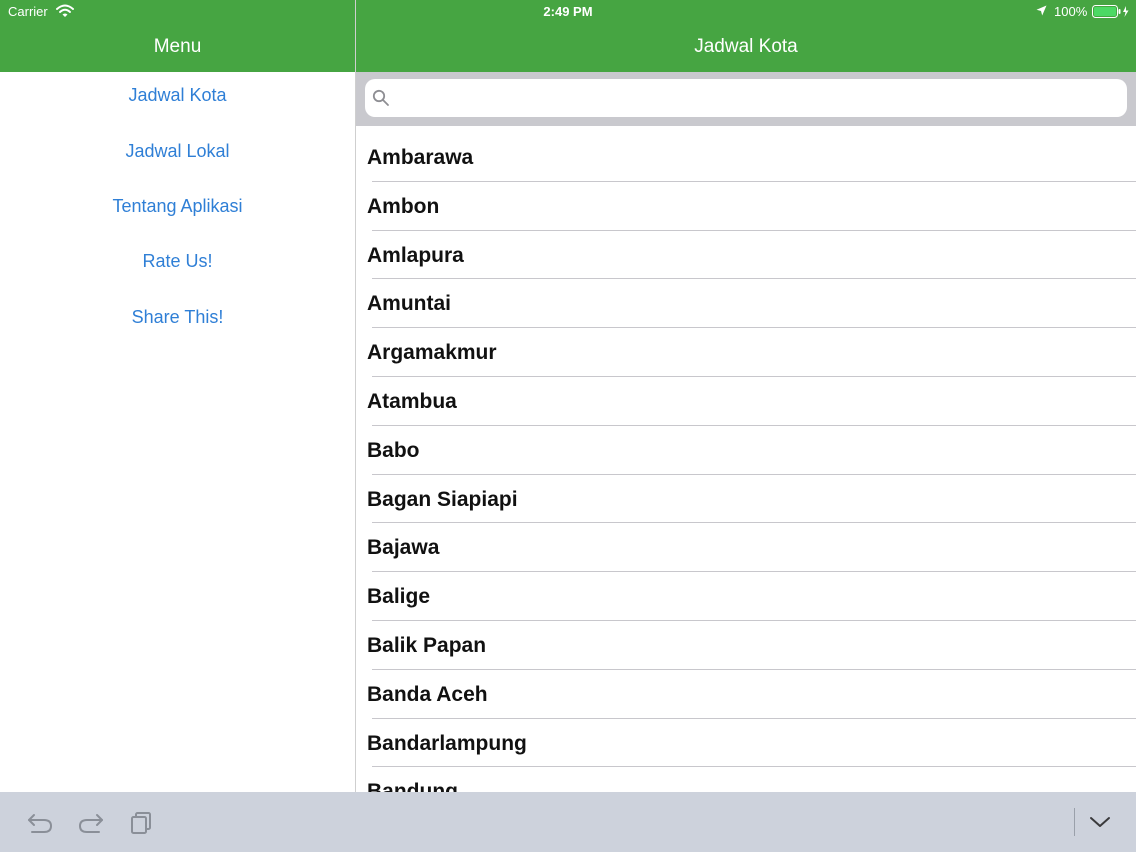 This screenshot has width=1136, height=852. What do you see at coordinates (746, 499) in the screenshot?
I see `table-row: Bagan Siapiapi` at bounding box center [746, 499].